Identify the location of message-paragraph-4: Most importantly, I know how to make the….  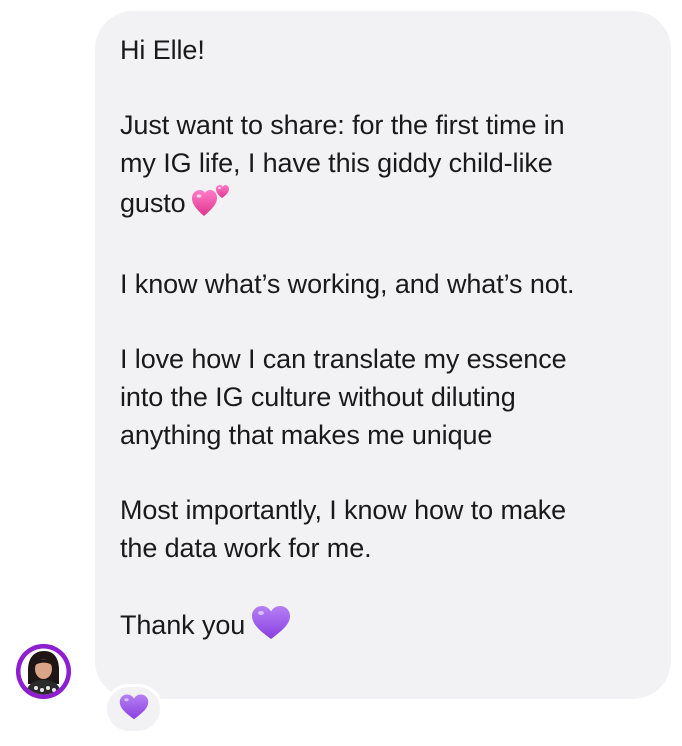
(343, 529).